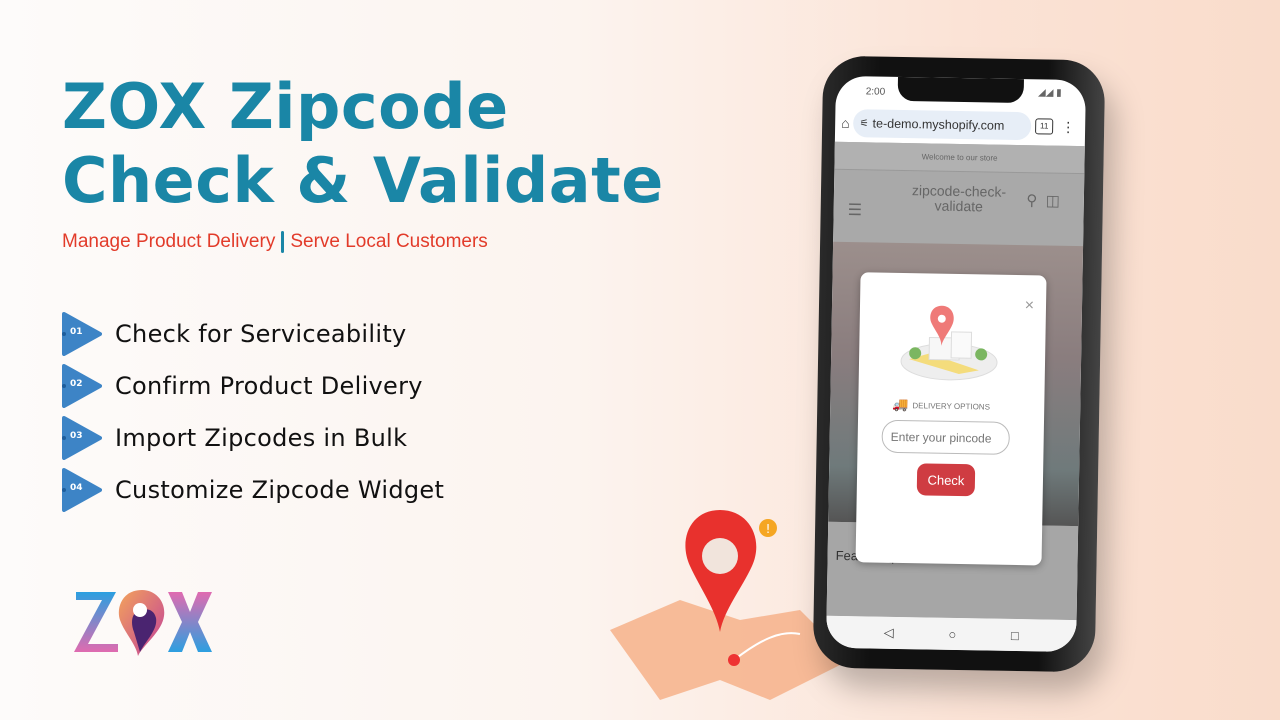  I want to click on zipcode-modal: × 🚚DELIVERY OPTIONS Check, so click(951, 419).